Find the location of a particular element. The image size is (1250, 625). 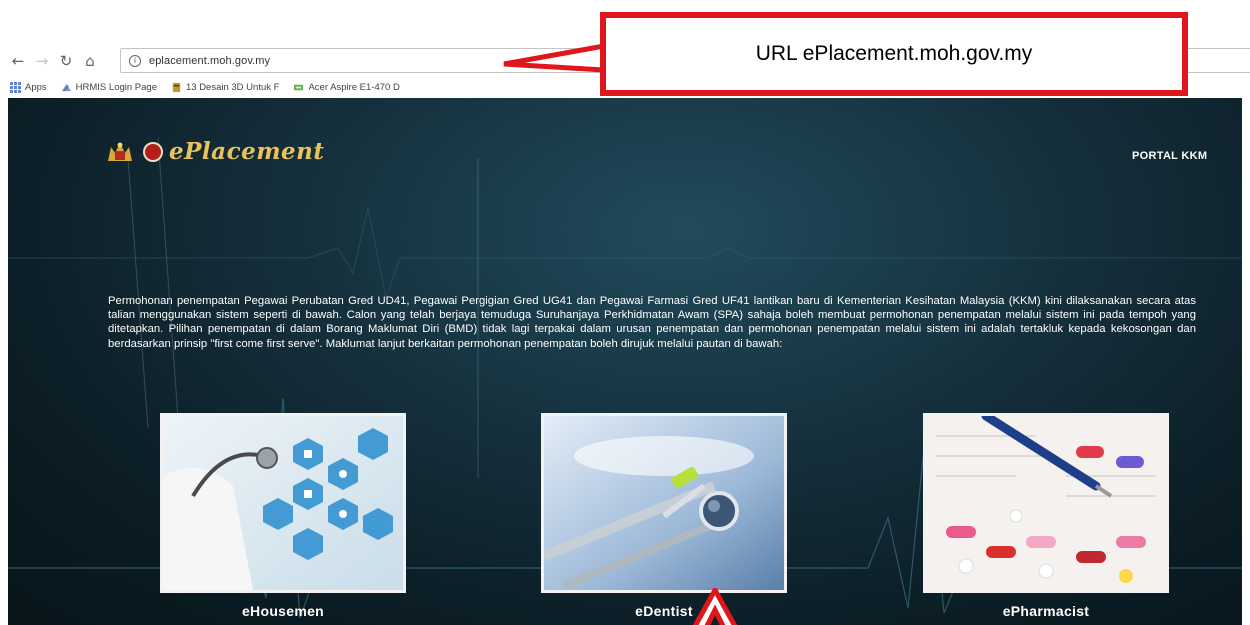

bookmark-label: Apps is located at coordinates (36, 87).